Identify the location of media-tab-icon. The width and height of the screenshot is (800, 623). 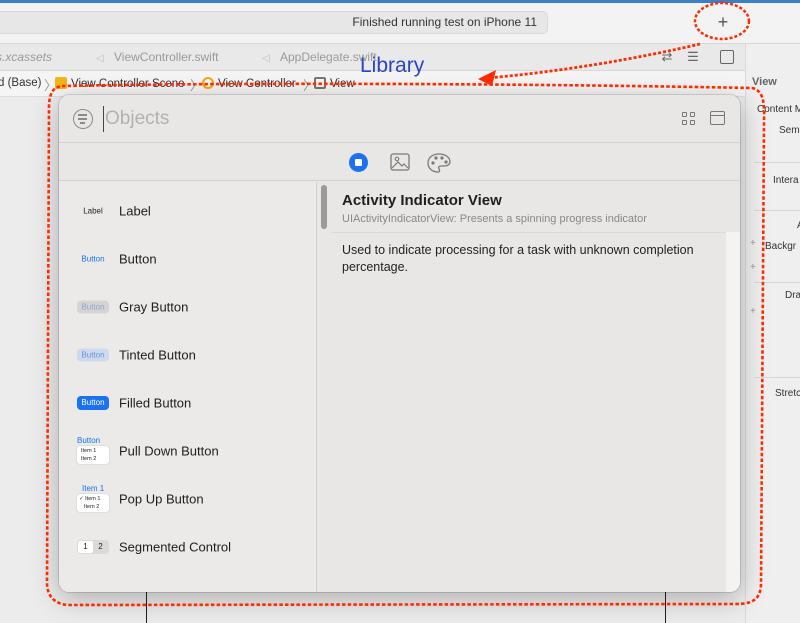
(400, 162).